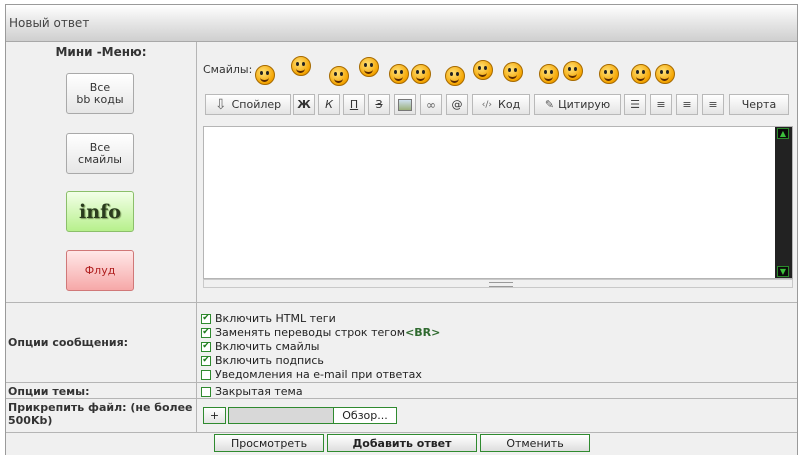 The width and height of the screenshot is (804, 459). I want to click on all-smilies-button: Все смайлы, so click(100, 153).